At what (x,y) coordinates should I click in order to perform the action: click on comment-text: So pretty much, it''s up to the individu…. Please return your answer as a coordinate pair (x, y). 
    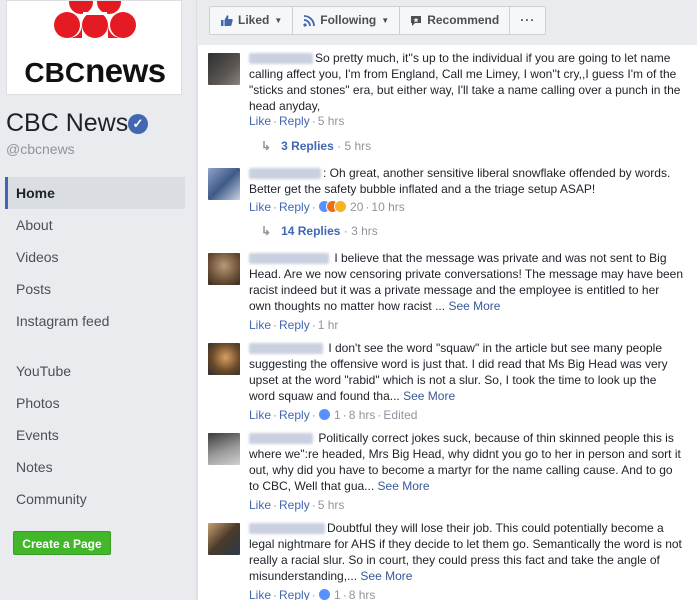
    Looking at the image, I should click on (465, 82).